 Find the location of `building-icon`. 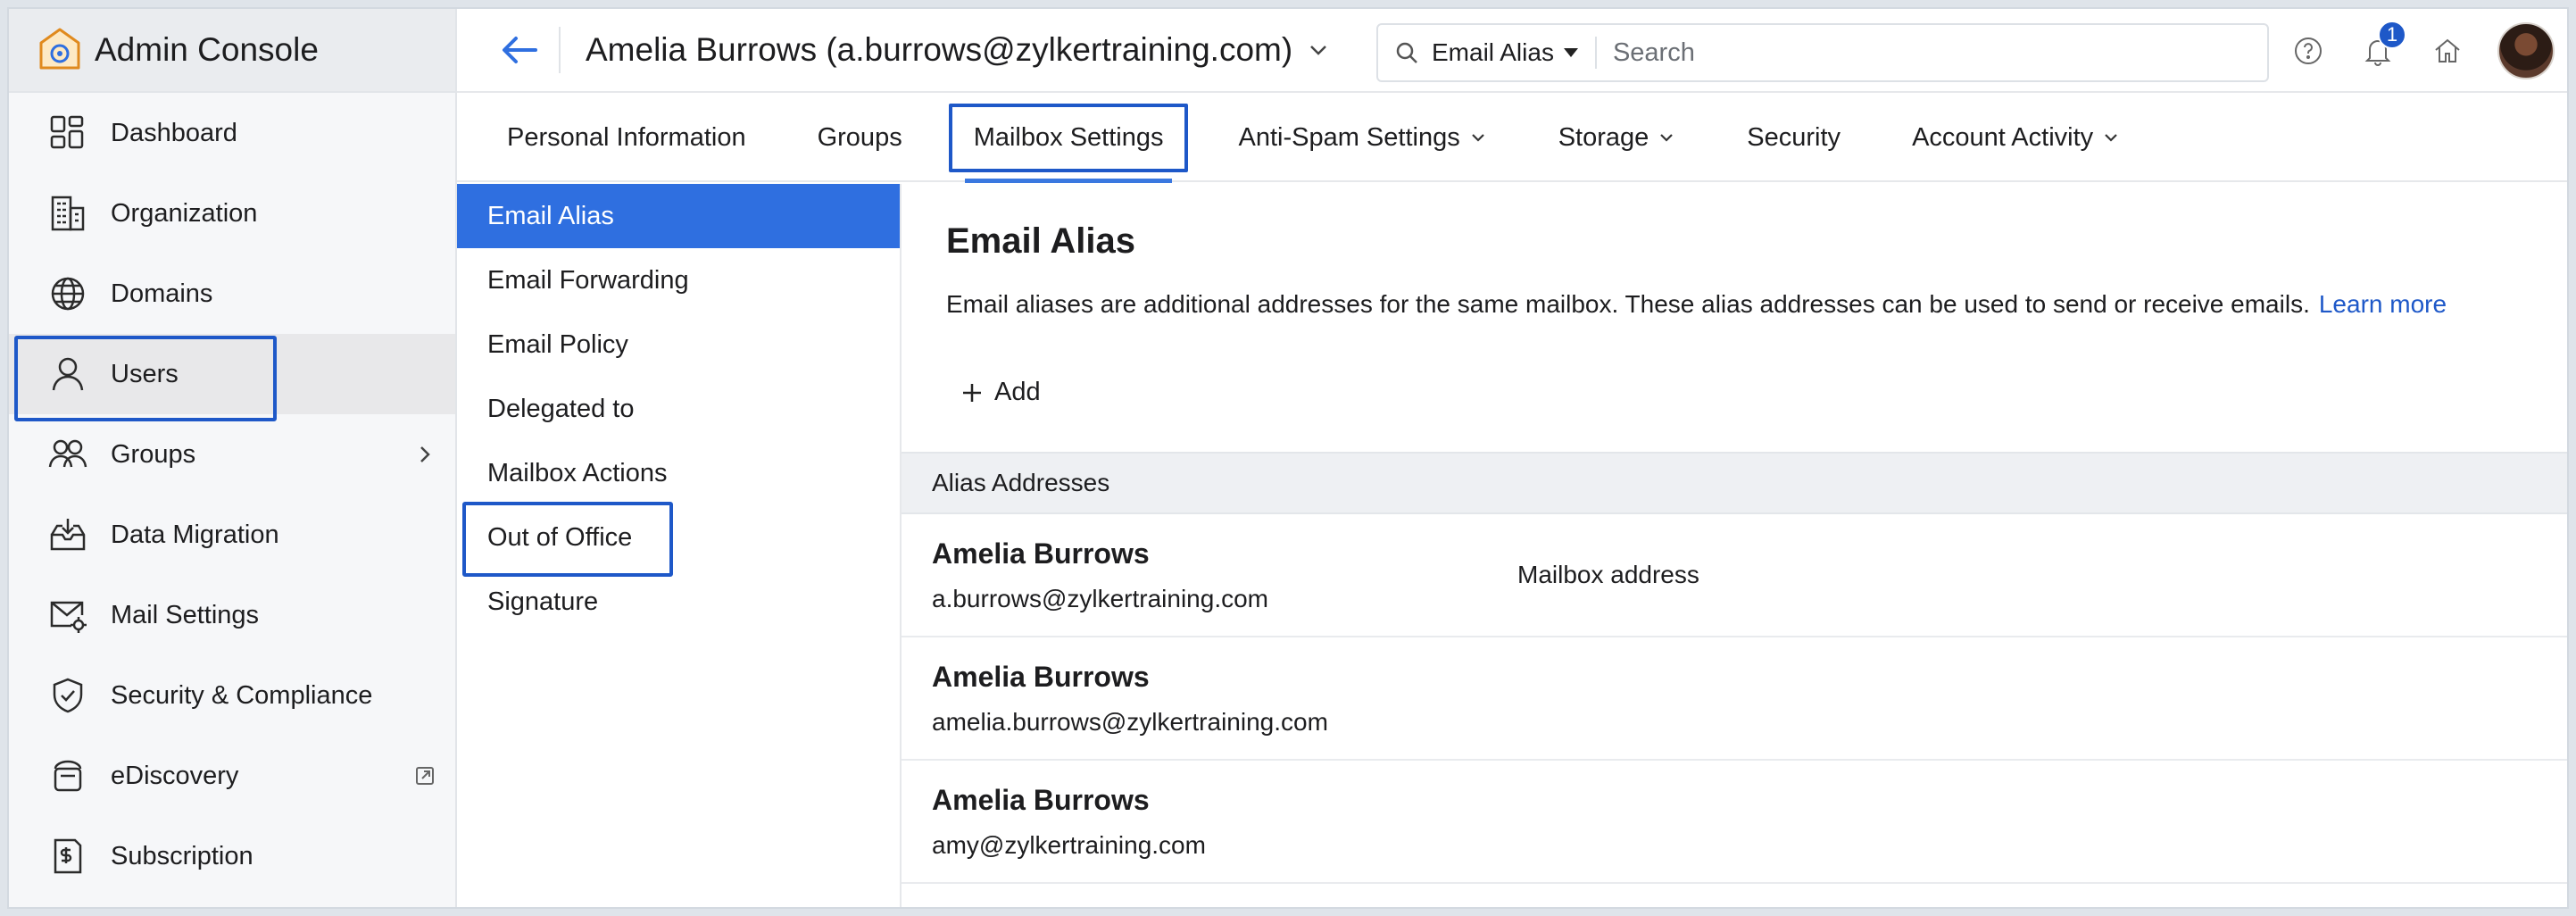

building-icon is located at coordinates (68, 213).